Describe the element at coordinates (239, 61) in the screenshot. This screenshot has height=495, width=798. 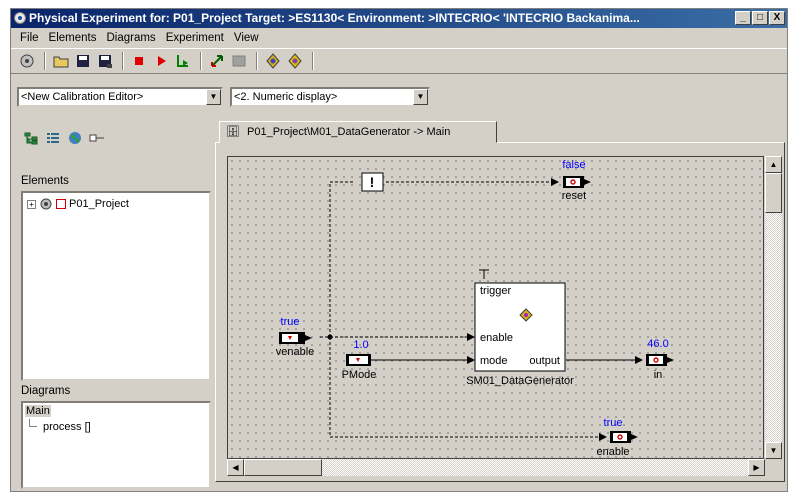
I see `disconnect-icon` at that location.